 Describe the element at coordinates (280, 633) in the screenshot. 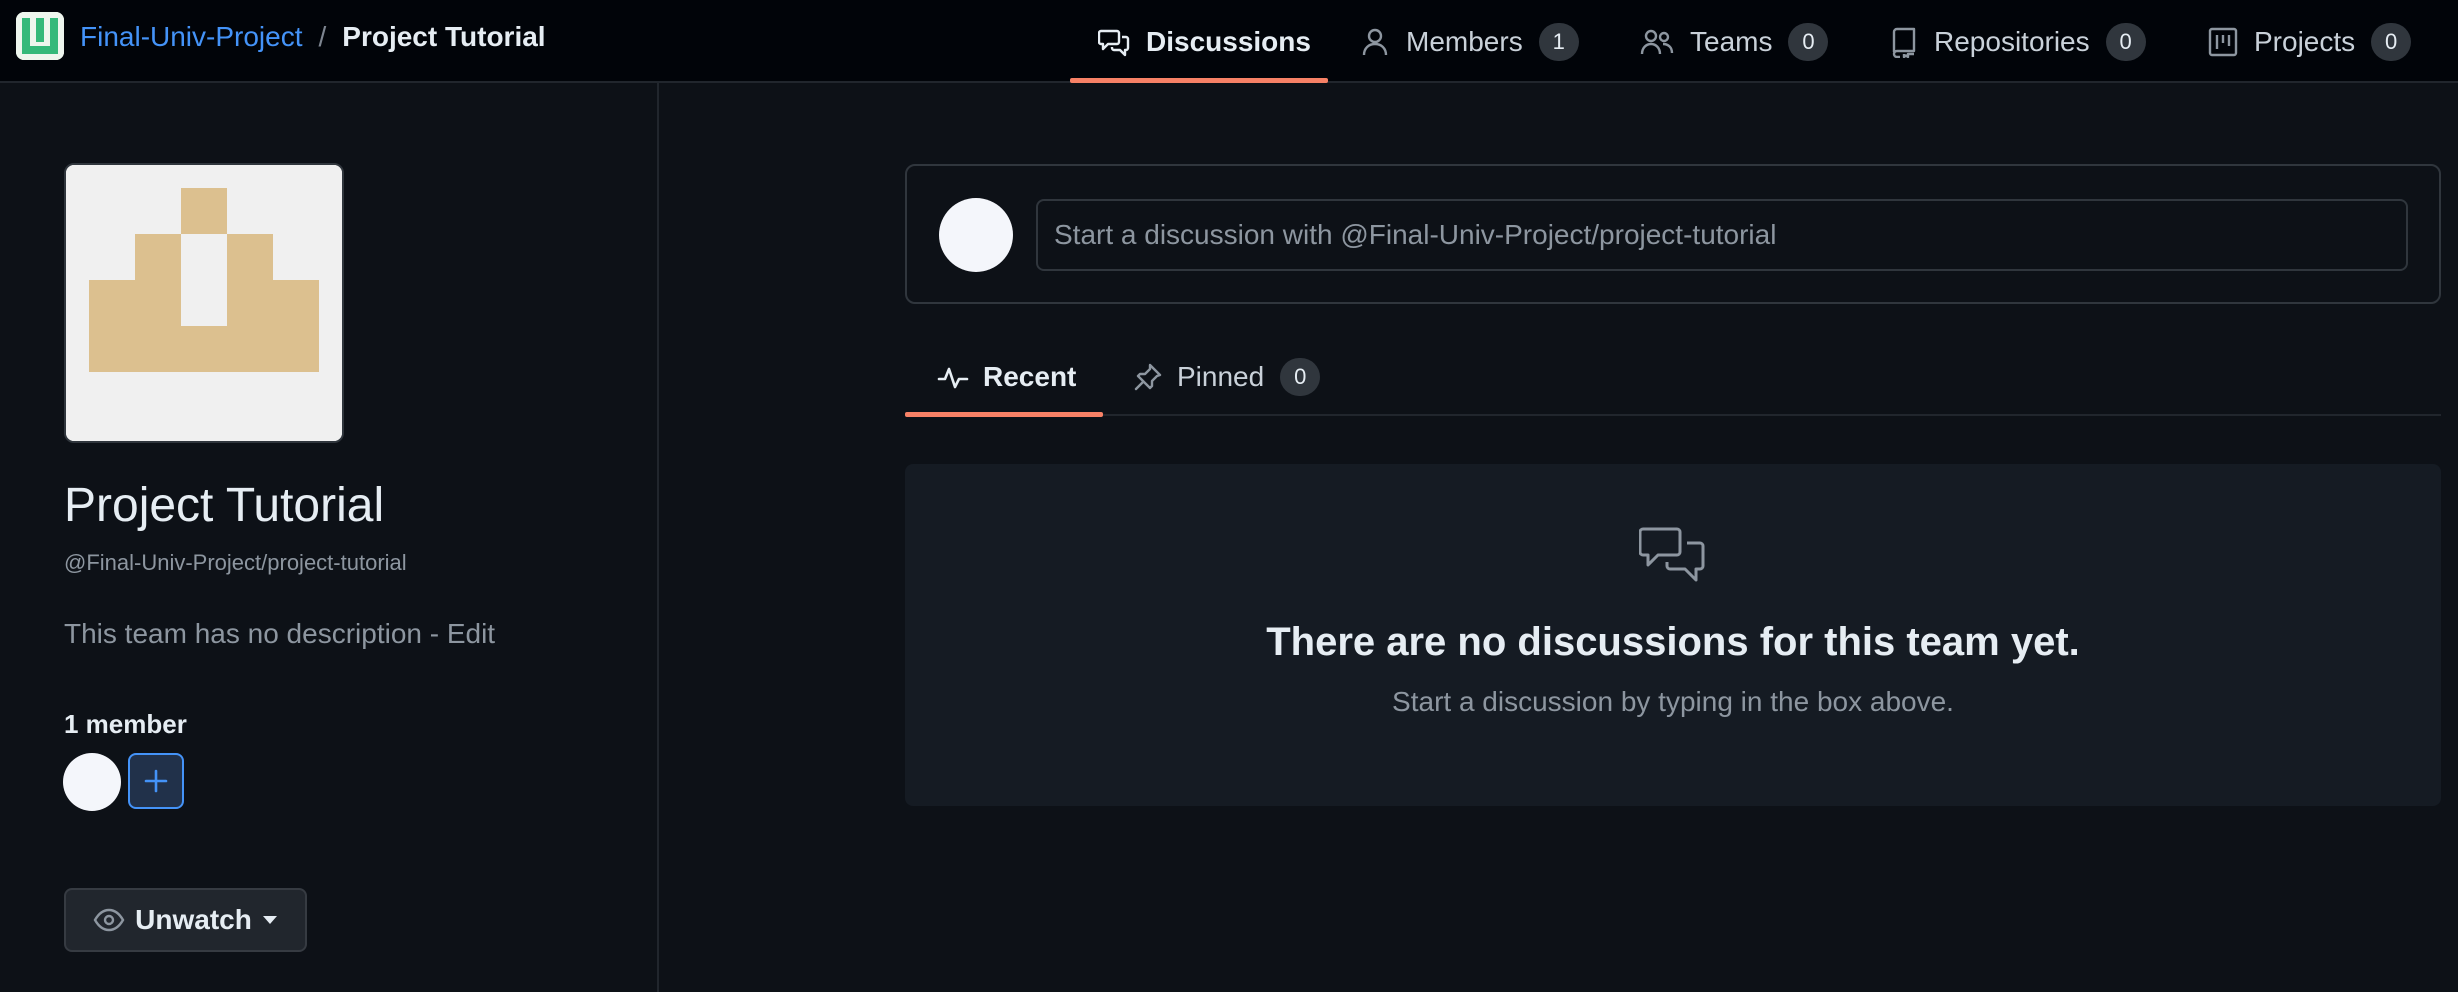

I see `team-description: This team has no description - Edit` at that location.